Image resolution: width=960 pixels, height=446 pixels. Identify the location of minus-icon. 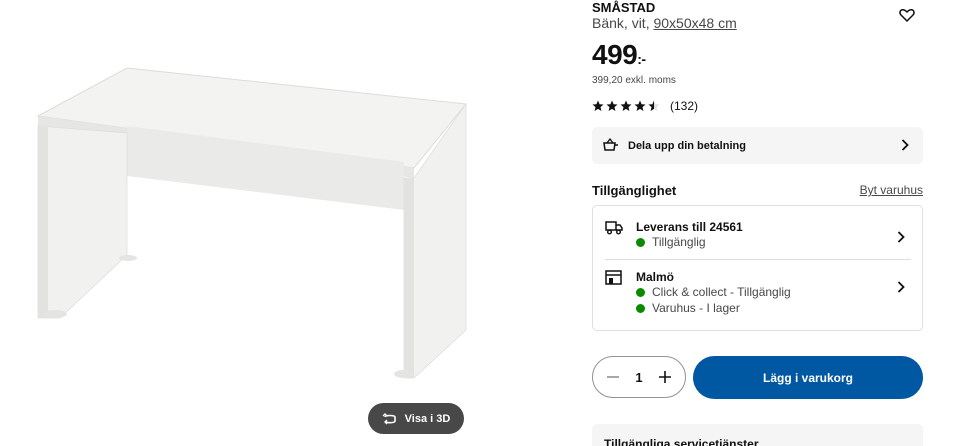
(613, 377).